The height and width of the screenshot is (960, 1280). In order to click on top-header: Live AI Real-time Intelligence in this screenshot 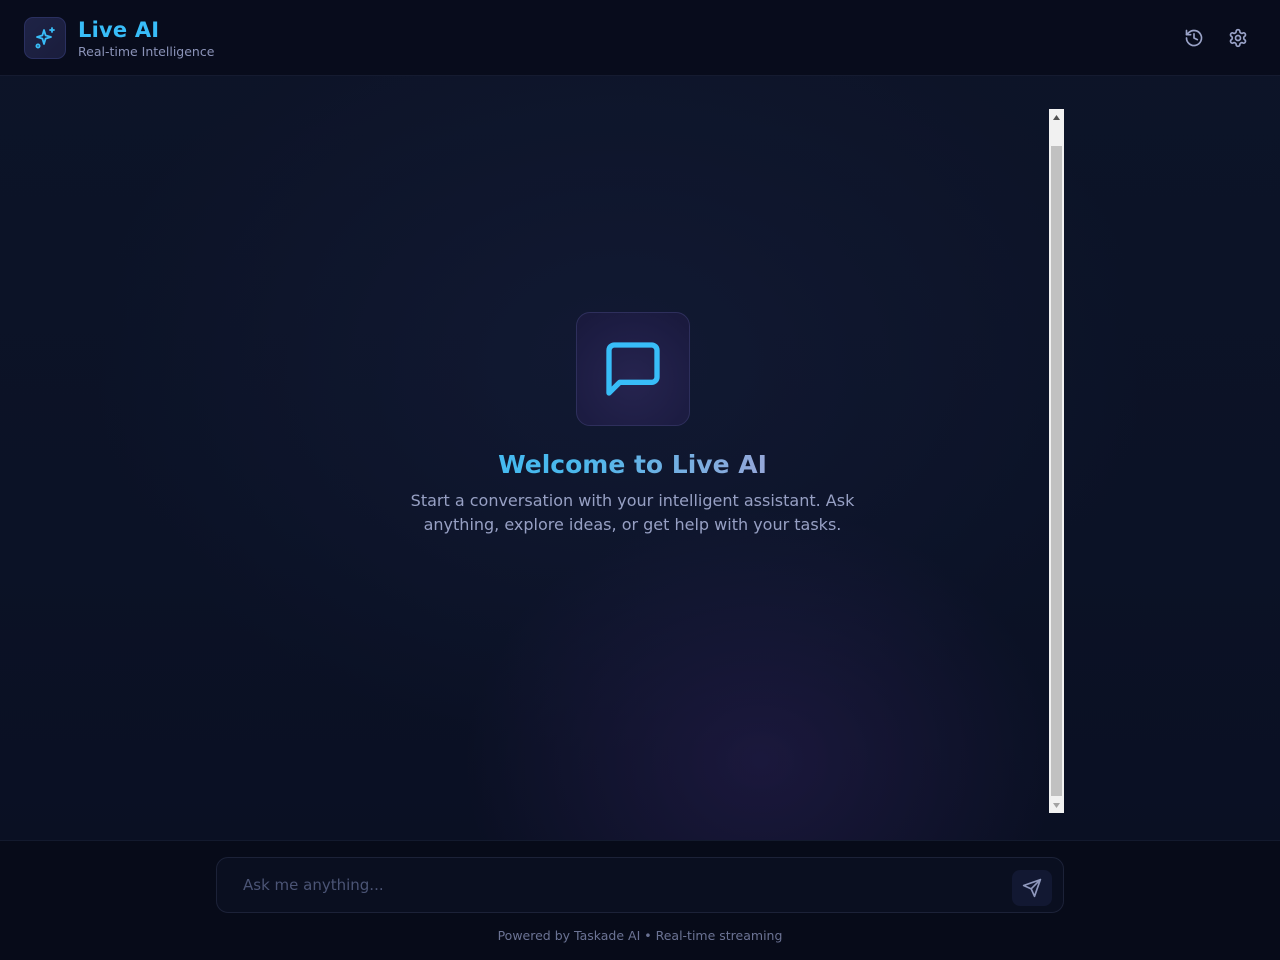, I will do `click(640, 38)`.